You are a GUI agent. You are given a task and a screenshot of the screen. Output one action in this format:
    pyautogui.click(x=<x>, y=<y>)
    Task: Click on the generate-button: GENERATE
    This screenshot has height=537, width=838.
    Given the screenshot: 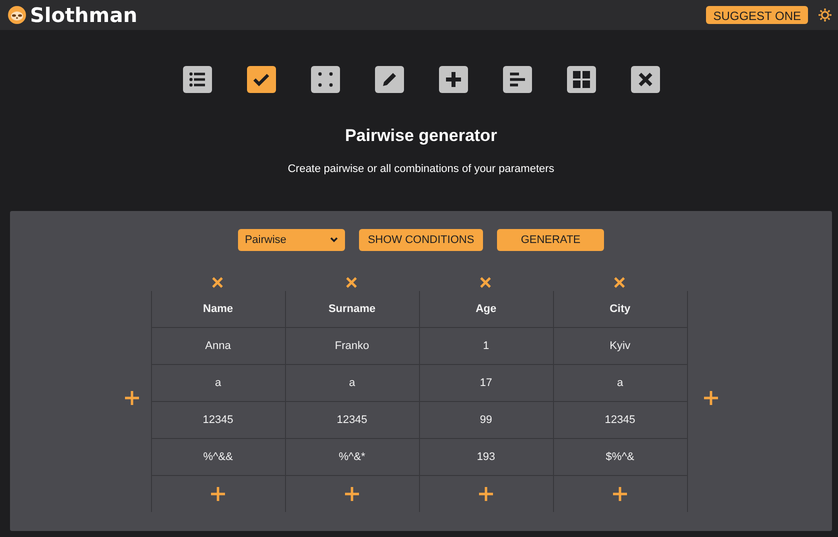 What is the action you would take?
    pyautogui.click(x=550, y=240)
    